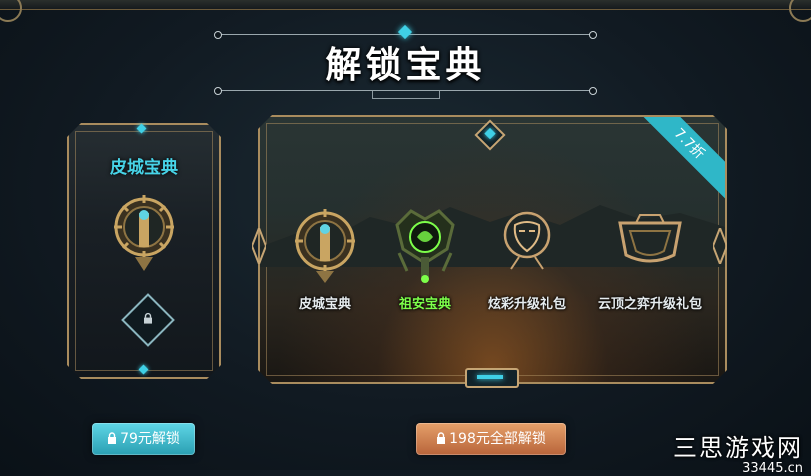 This screenshot has height=476, width=811. I want to click on piltover-pass-card: 皮城宝典, so click(144, 251).